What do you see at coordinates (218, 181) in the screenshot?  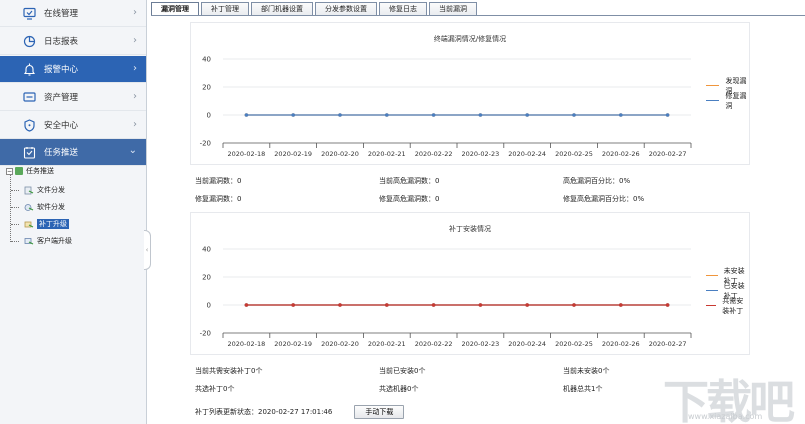 I see `stat-current-vuln: 当前漏洞数：0` at bounding box center [218, 181].